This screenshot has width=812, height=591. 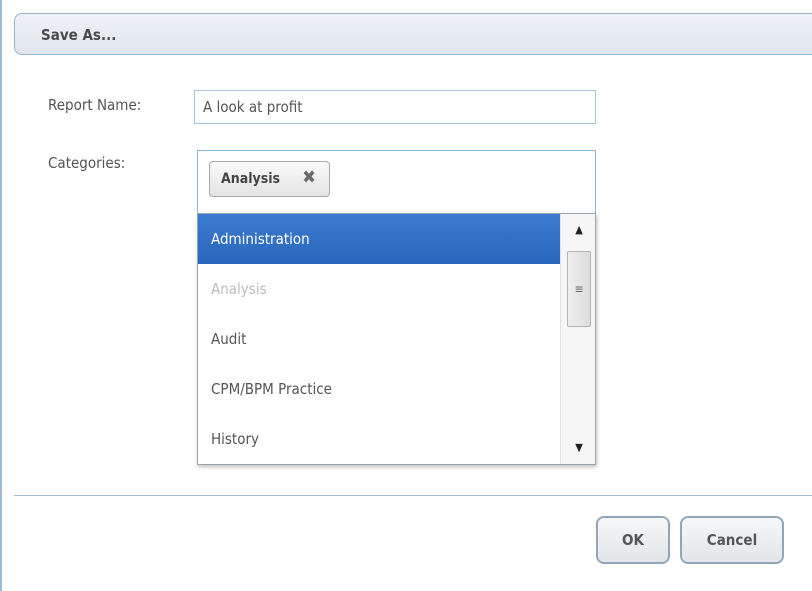 What do you see at coordinates (577, 339) in the screenshot?
I see `dropdown-scrollbar: ▲ ≡ ▼` at bounding box center [577, 339].